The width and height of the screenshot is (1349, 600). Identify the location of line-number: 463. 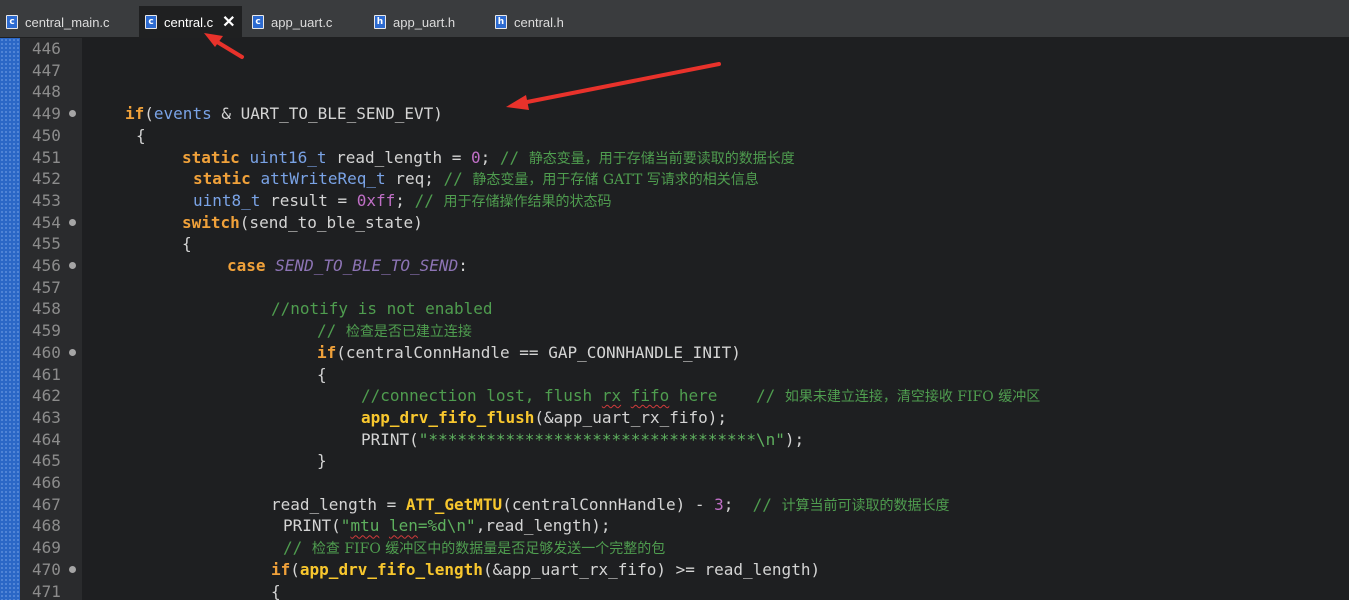
(46, 417).